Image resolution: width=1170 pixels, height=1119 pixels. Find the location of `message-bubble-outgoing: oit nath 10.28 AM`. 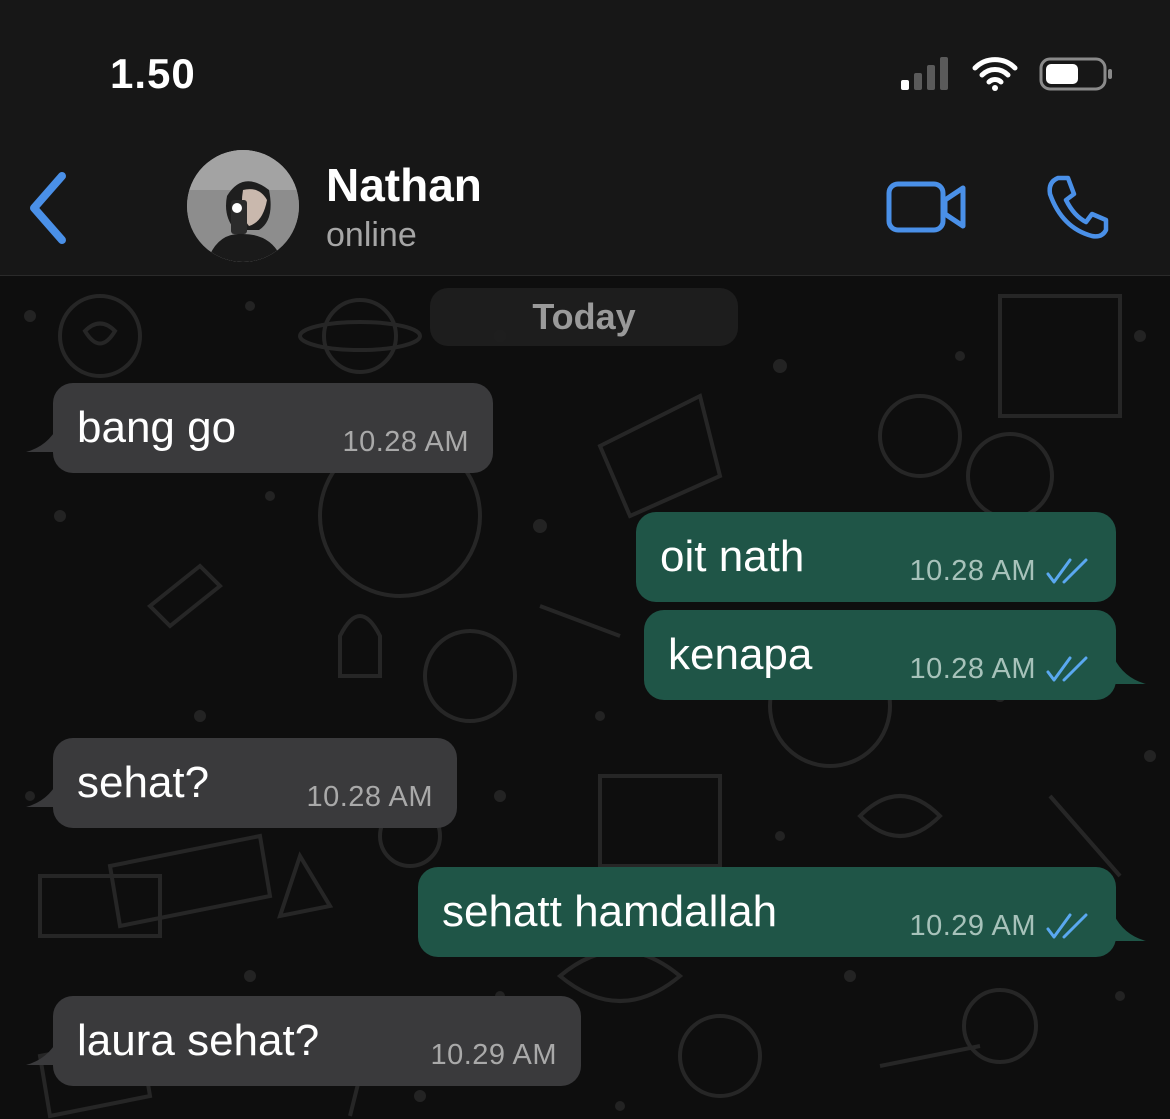

message-bubble-outgoing: oit nath 10.28 AM is located at coordinates (876, 557).